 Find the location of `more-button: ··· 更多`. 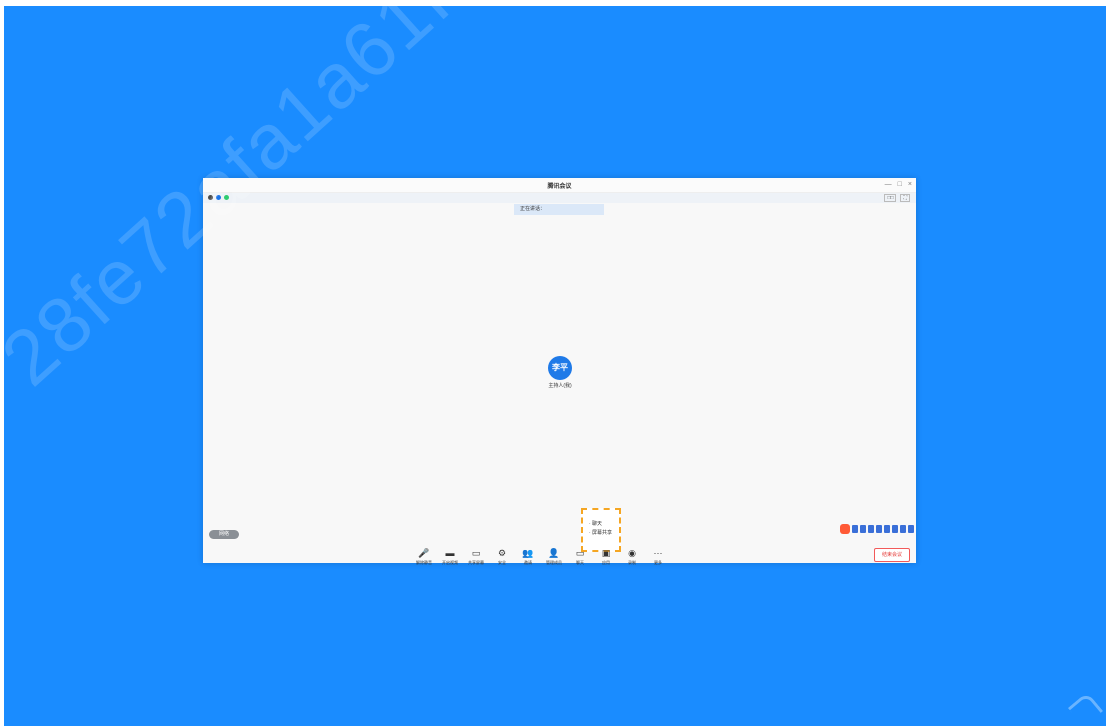

more-button: ··· 更多 is located at coordinates (658, 557).